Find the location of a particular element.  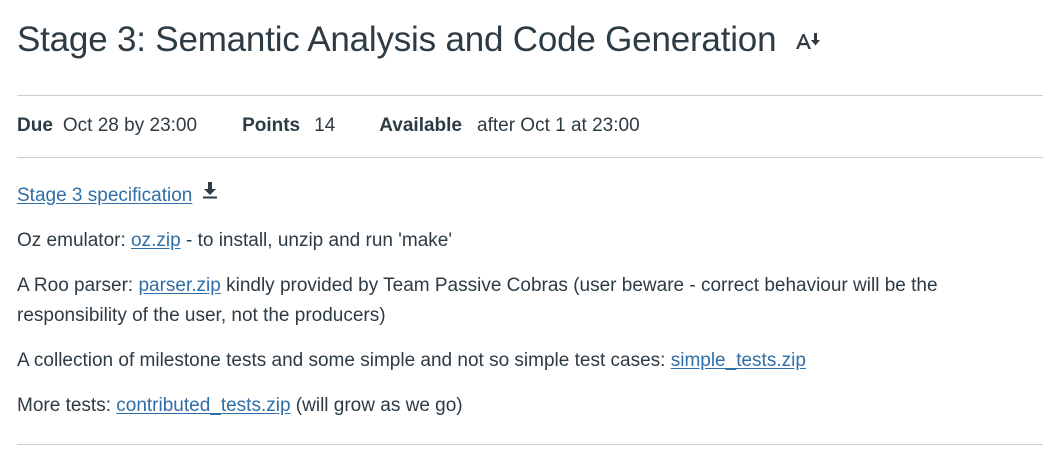

points-group: Points 14 is located at coordinates (288, 126).